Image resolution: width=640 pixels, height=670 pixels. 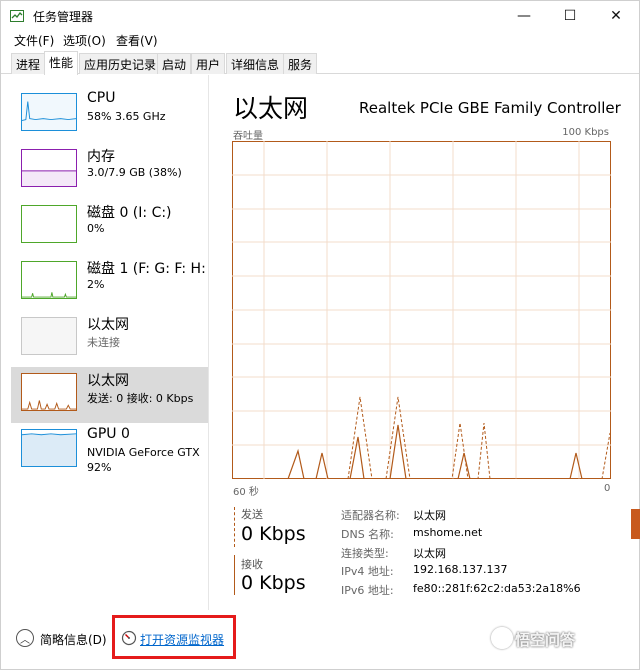 What do you see at coordinates (320, 63) in the screenshot?
I see `tab-bar: 进程 性能 应用历史记录 启动 用户 详细信息 服务` at bounding box center [320, 63].